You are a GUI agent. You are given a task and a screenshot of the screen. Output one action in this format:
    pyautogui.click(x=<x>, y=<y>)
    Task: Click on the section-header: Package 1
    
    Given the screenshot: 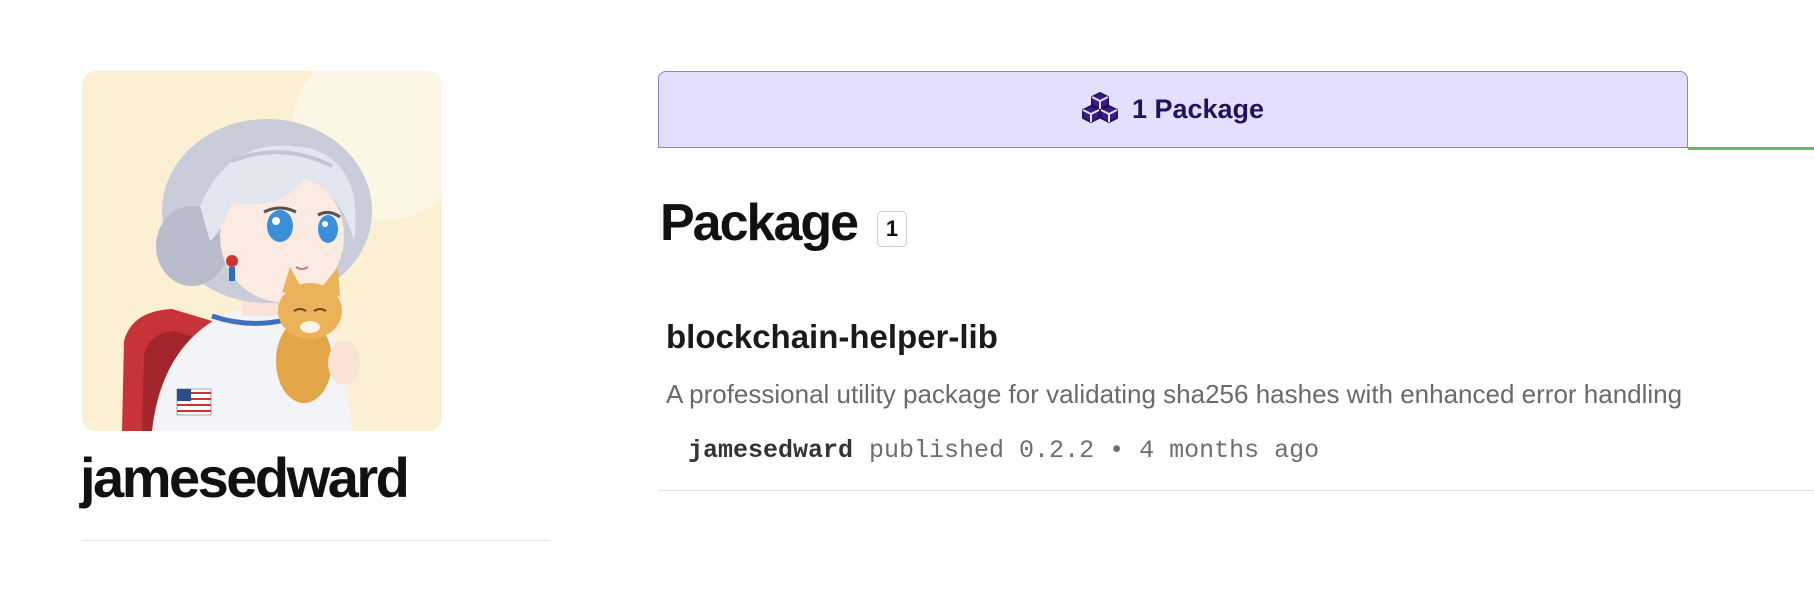 What is the action you would take?
    pyautogui.click(x=784, y=223)
    